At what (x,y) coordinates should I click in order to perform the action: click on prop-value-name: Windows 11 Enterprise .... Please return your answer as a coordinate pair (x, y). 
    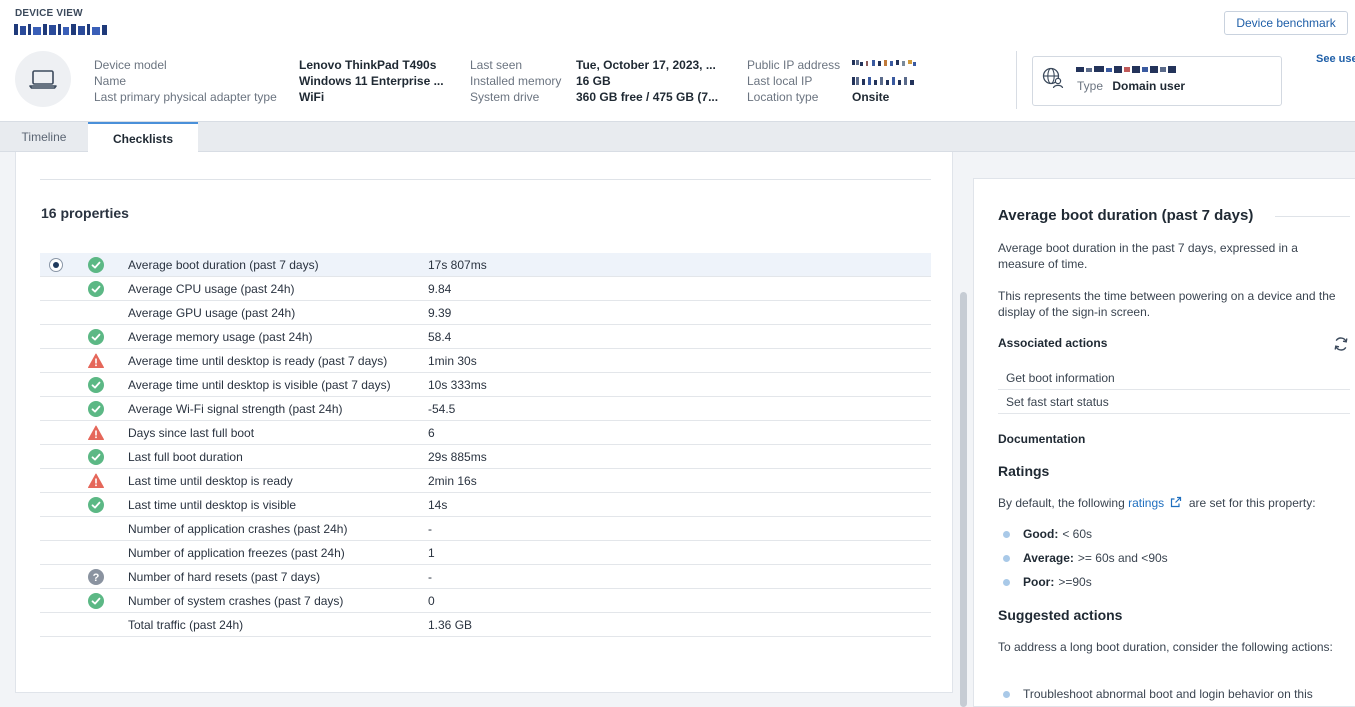
    Looking at the image, I should click on (371, 81).